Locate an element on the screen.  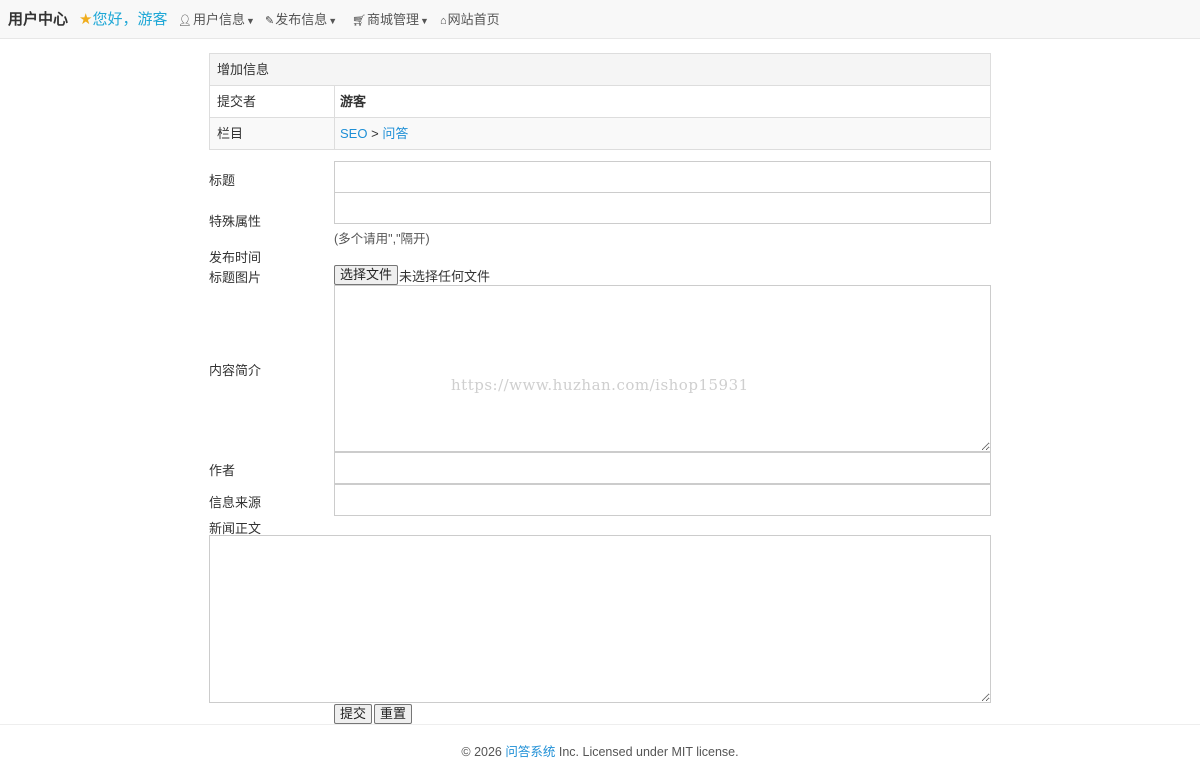
source-input is located at coordinates (662, 500).